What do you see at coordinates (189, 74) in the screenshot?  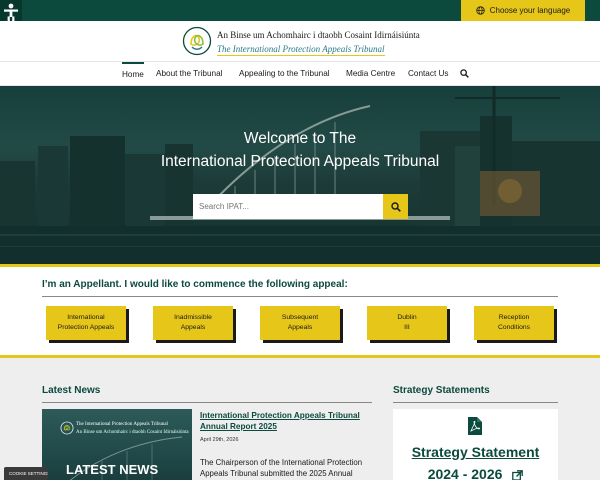 I see `nav-item-about: About the Tribunal` at bounding box center [189, 74].